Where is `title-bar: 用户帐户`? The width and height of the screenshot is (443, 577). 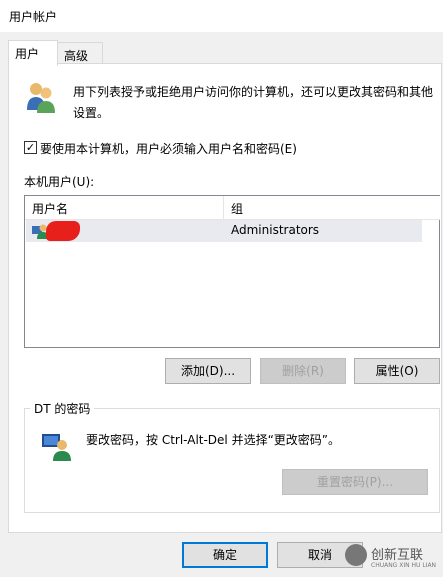 title-bar: 用户帐户 is located at coordinates (221, 16).